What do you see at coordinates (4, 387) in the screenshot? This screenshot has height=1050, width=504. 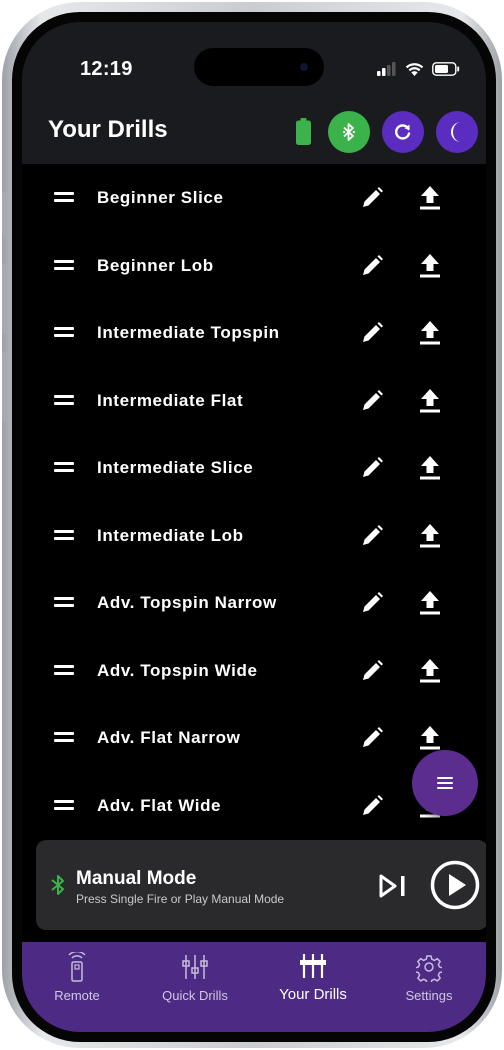 I see `volume-down-button` at bounding box center [4, 387].